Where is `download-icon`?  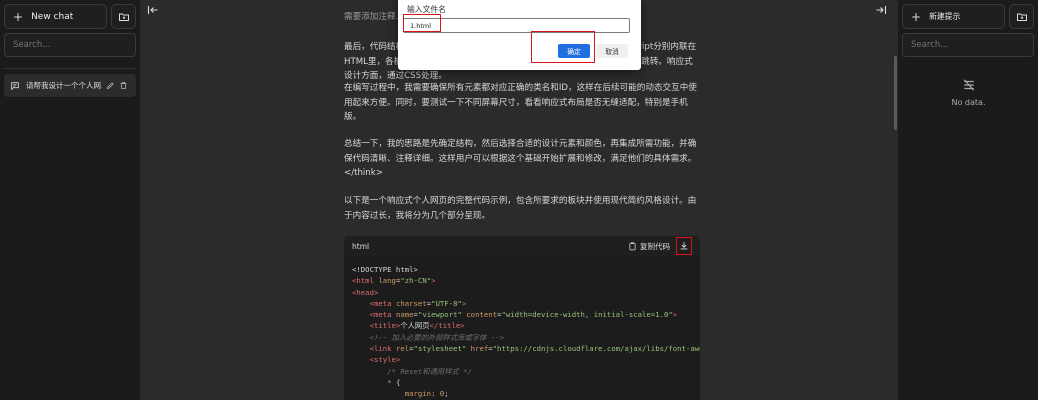
download-icon is located at coordinates (684, 246).